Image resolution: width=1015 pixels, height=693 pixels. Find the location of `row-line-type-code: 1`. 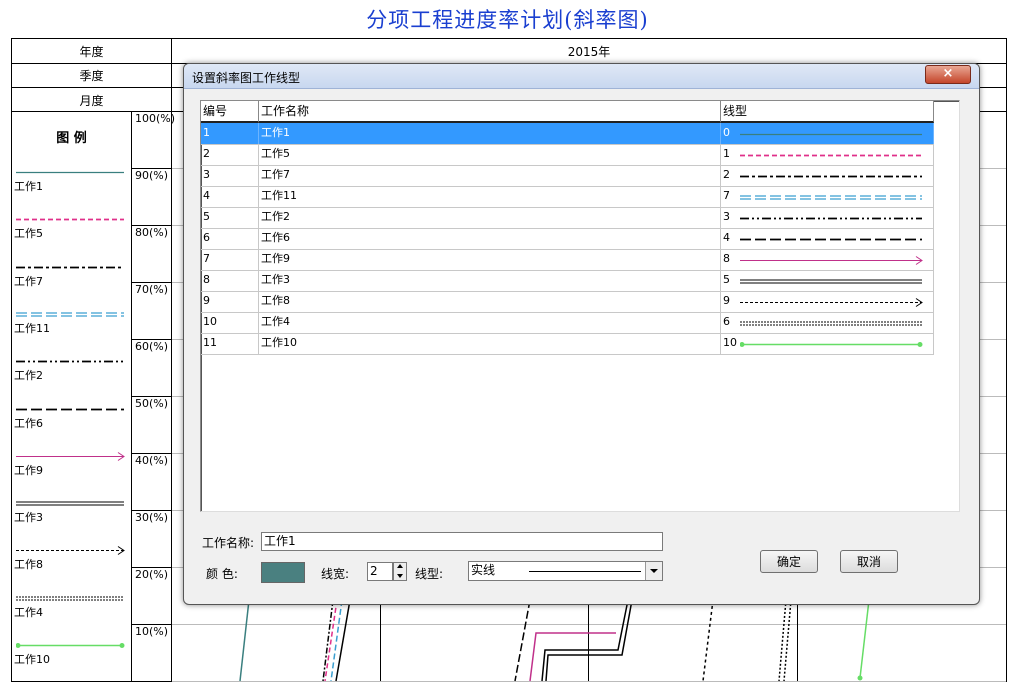

row-line-type-code: 1 is located at coordinates (726, 153).